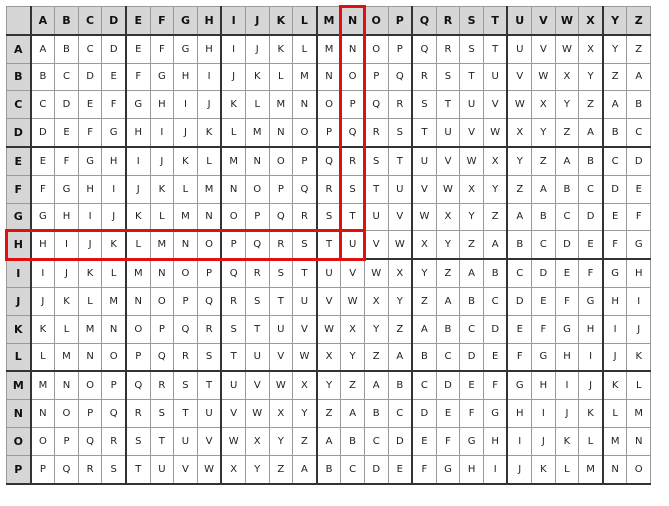  I want to click on table-row: PPQRSTUVWXYZABCDEFGHIJKLMNO, so click(328, 469).